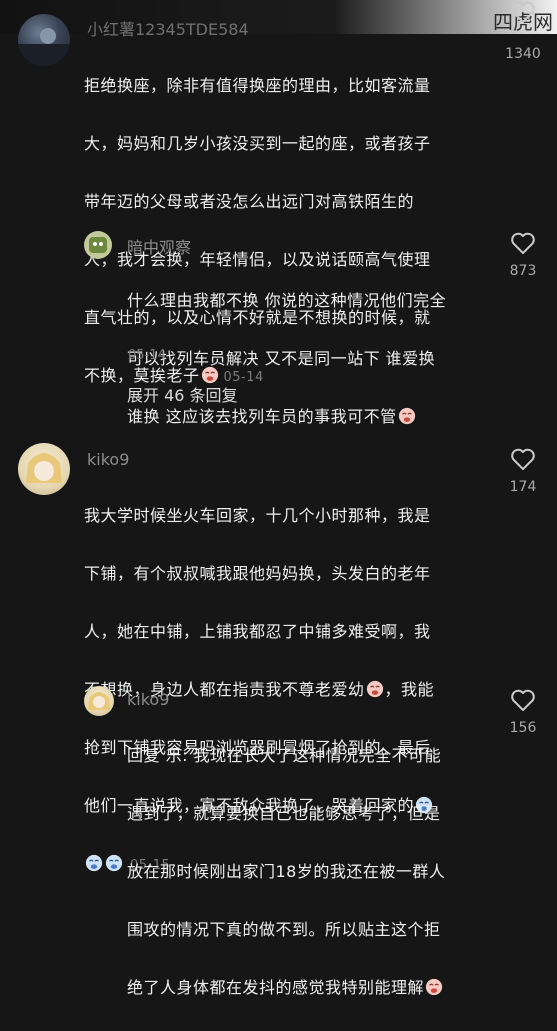 The width and height of the screenshot is (557, 1031). Describe the element at coordinates (284, 929) in the screenshot. I see `comment-line: 围攻的情况下真的做不到。所以贴主这个拒` at that location.